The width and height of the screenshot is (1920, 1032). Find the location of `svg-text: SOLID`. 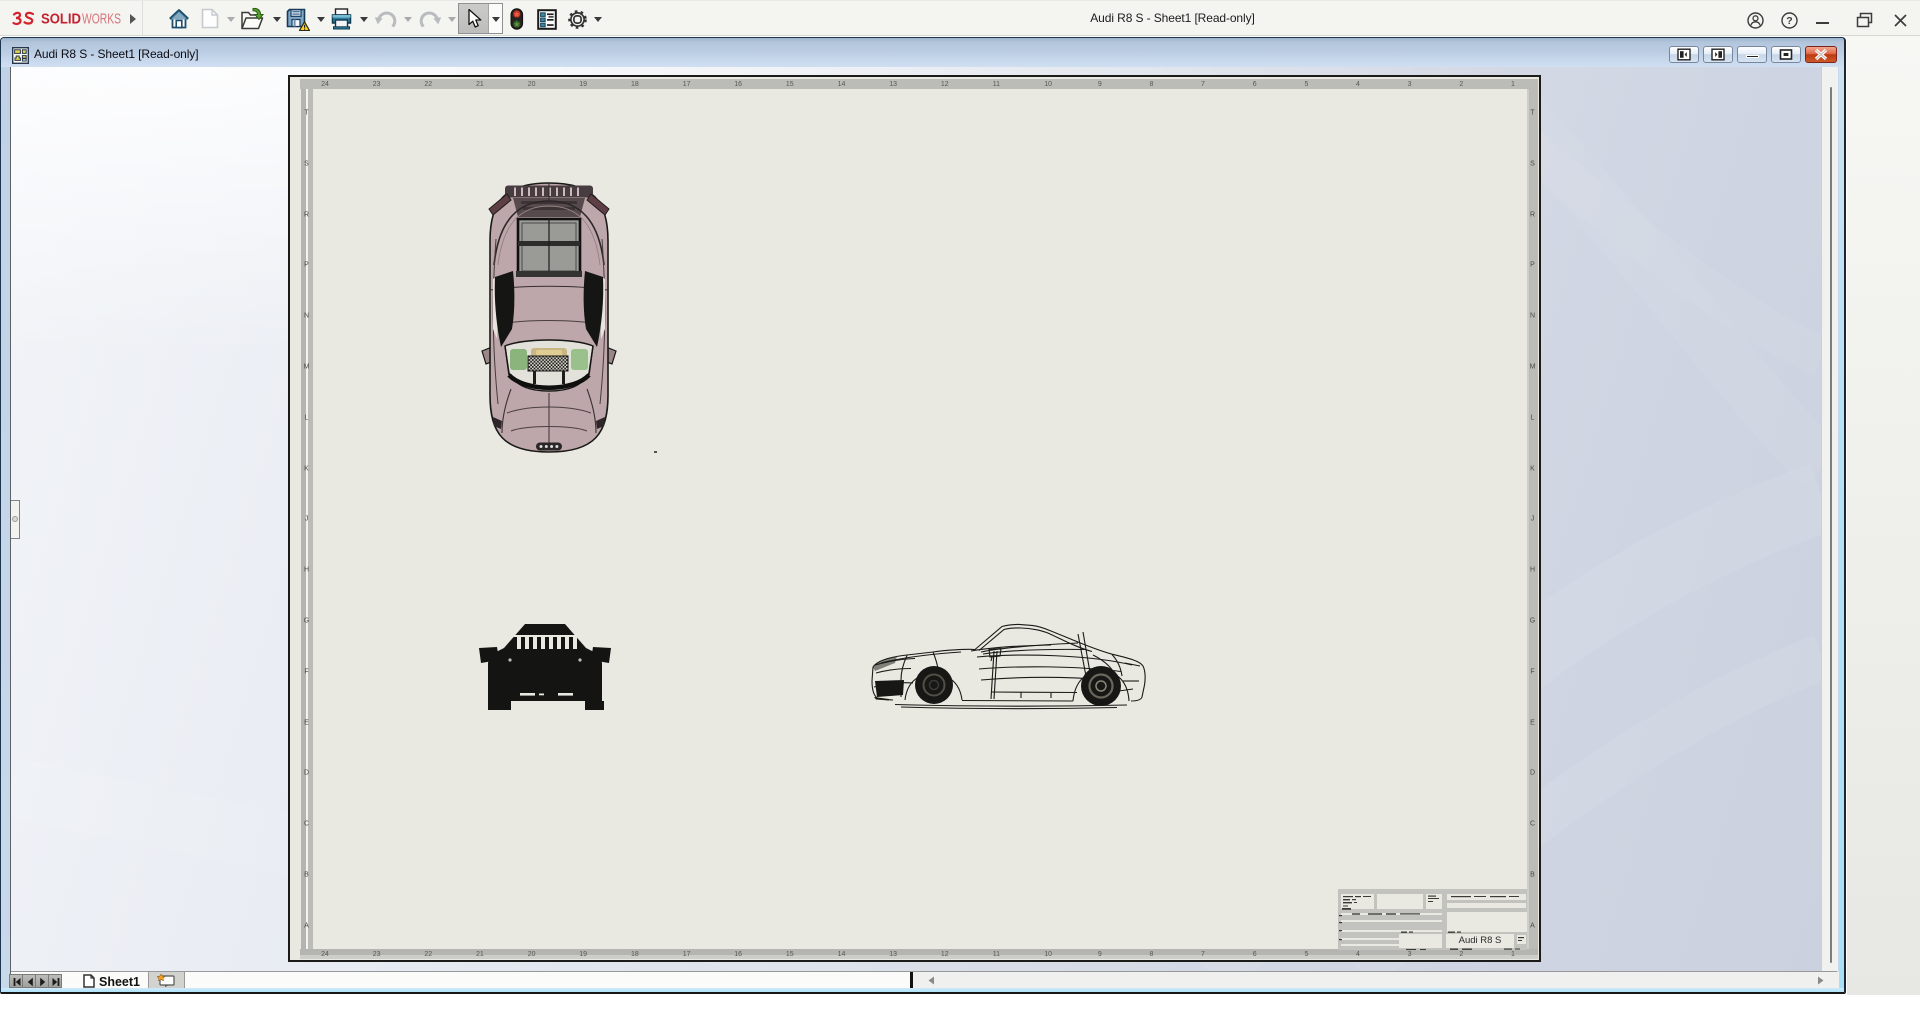

svg-text: SOLID is located at coordinates (61, 20).